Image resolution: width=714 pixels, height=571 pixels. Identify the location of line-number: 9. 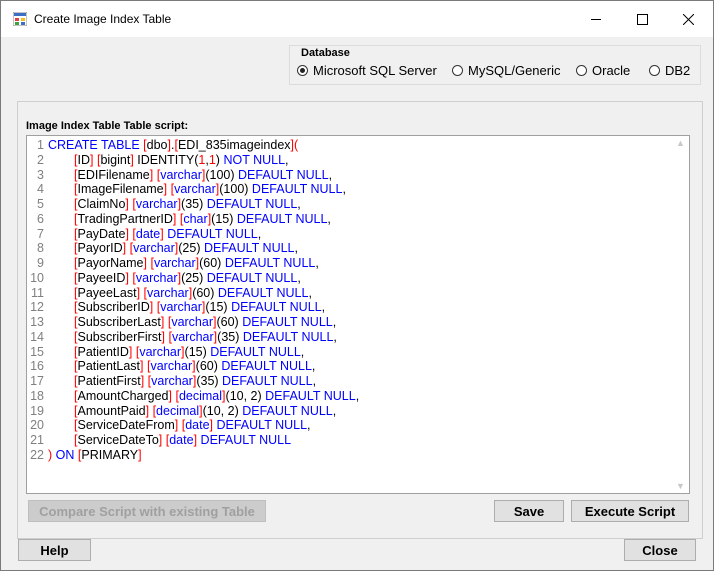
(40, 263).